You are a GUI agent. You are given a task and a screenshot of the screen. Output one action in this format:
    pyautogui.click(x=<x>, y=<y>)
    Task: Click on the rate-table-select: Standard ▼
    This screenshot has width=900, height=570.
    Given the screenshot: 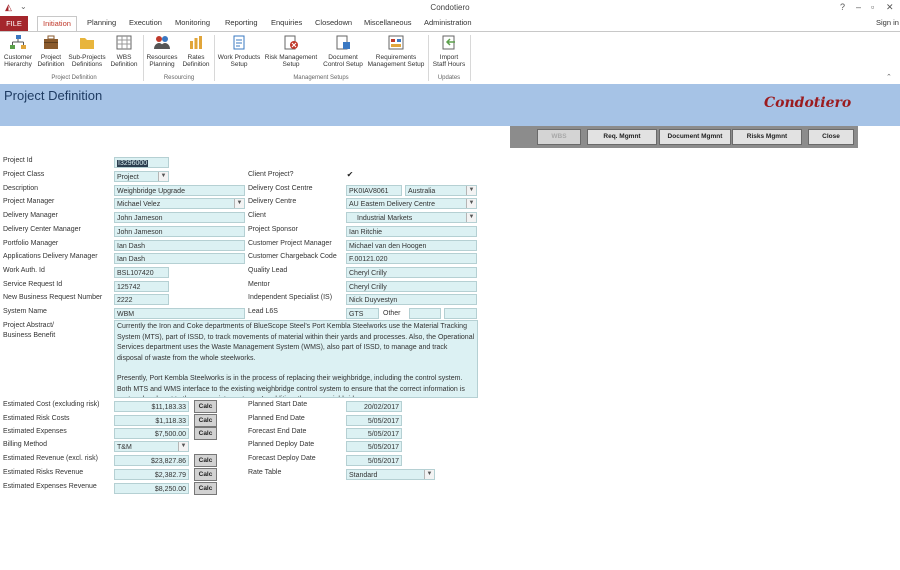 What is the action you would take?
    pyautogui.click(x=390, y=474)
    